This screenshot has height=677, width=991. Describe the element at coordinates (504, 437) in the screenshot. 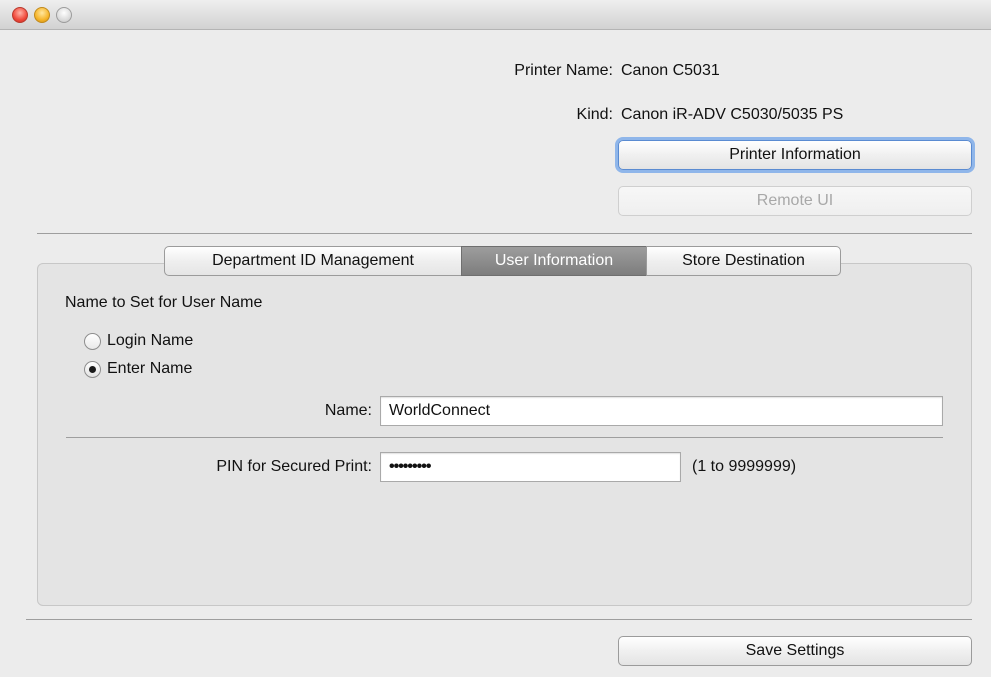

I see `field-separator` at that location.